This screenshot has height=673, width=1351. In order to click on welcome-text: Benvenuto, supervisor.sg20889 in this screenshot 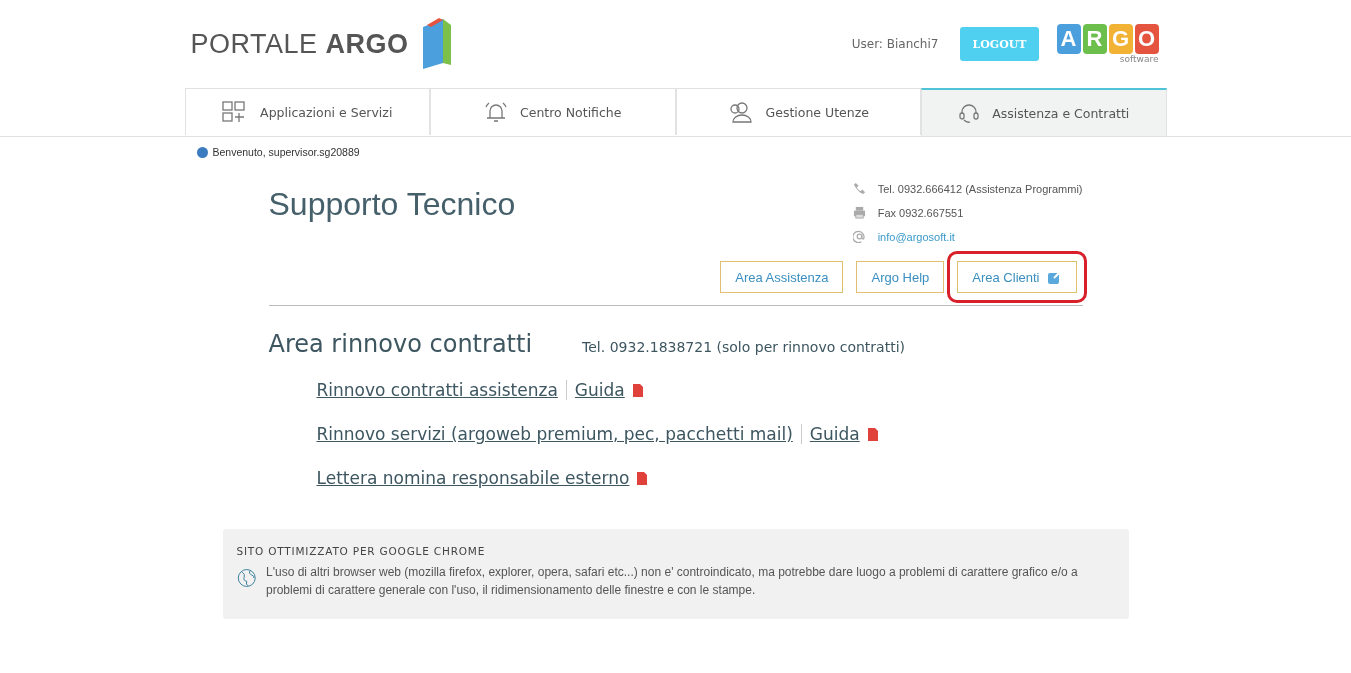, I will do `click(286, 152)`.